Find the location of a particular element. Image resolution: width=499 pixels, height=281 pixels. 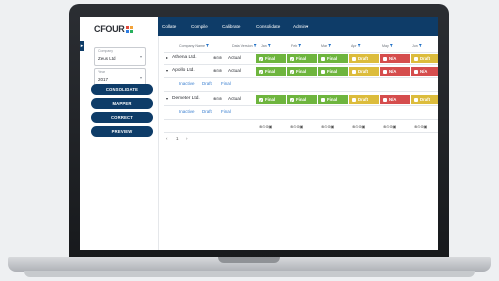

status-cell-jun: N/A is located at coordinates (424, 71).